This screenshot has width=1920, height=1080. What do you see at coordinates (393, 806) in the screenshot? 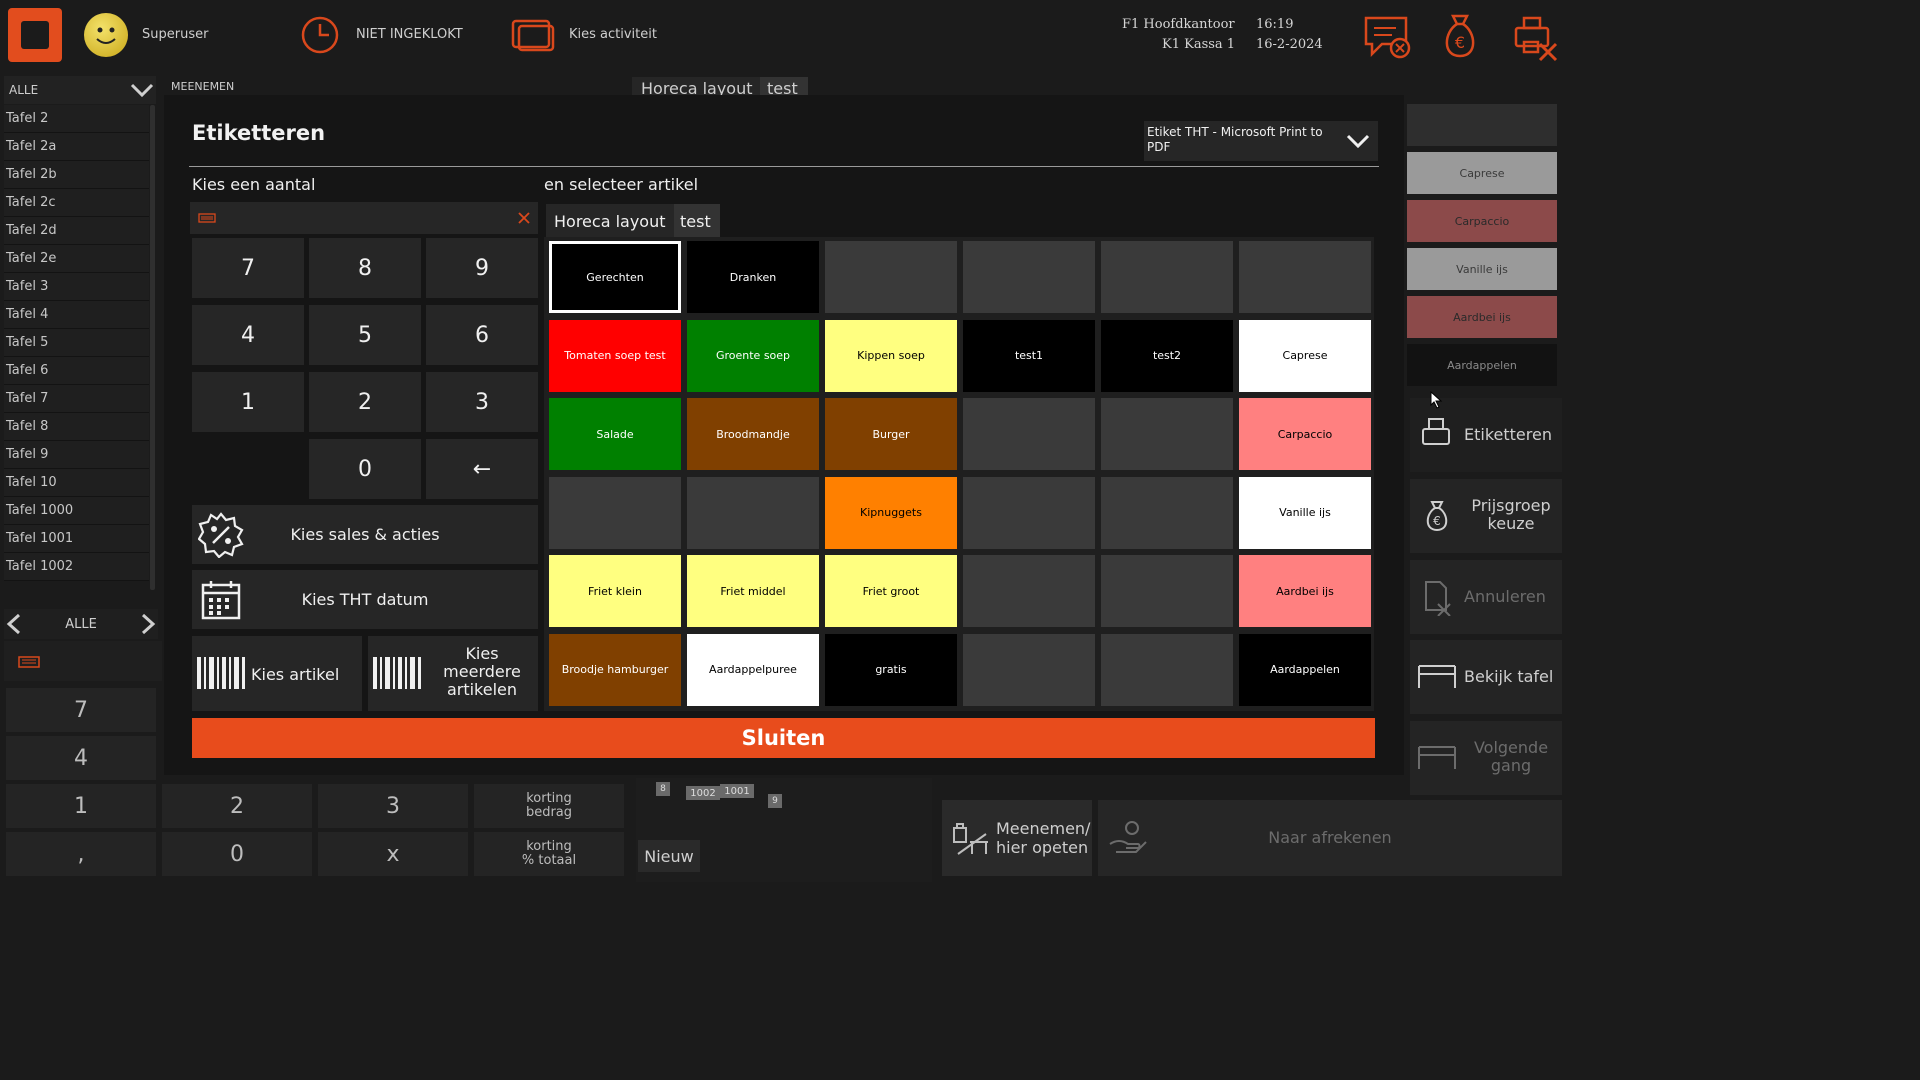
I see `bg-numpad-key: 3` at bounding box center [393, 806].